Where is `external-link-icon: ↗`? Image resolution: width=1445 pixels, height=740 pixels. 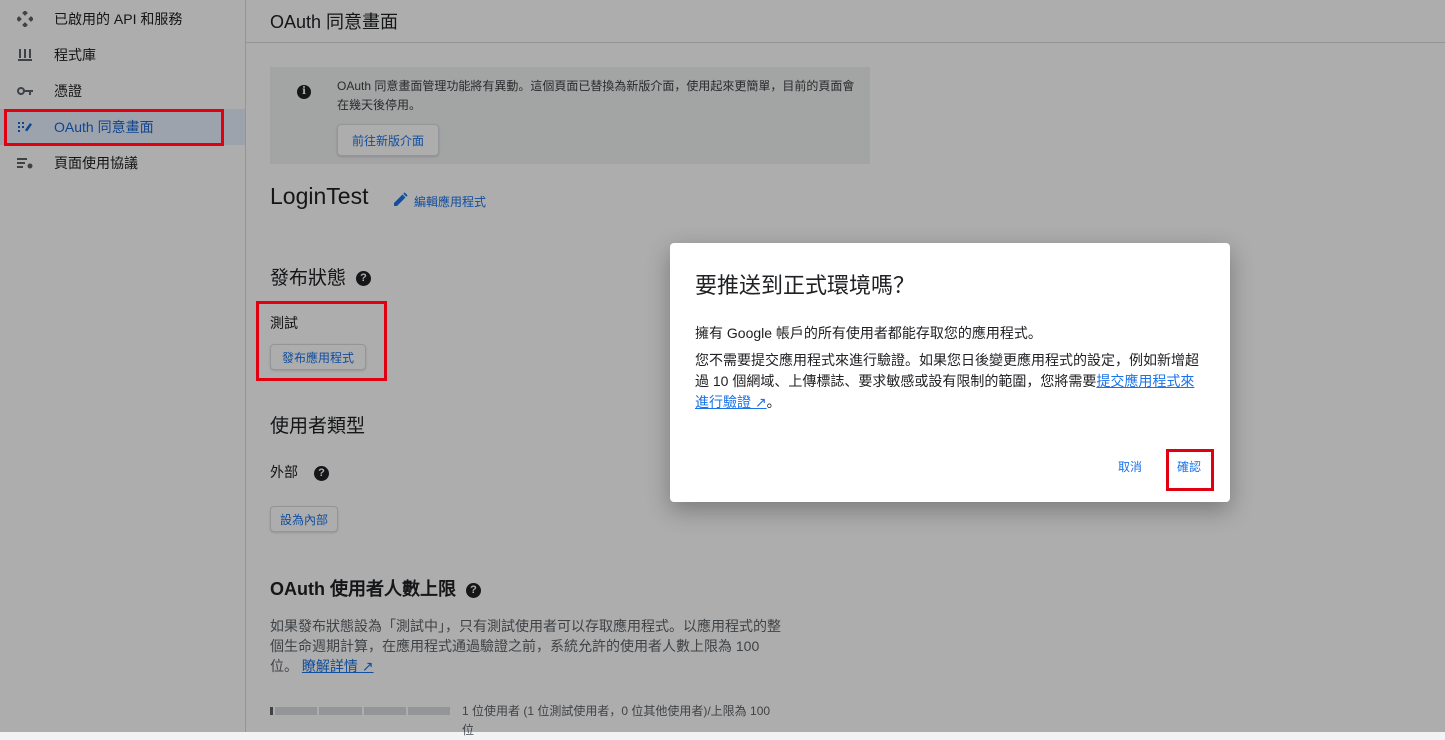 external-link-icon: ↗ is located at coordinates (760, 402).